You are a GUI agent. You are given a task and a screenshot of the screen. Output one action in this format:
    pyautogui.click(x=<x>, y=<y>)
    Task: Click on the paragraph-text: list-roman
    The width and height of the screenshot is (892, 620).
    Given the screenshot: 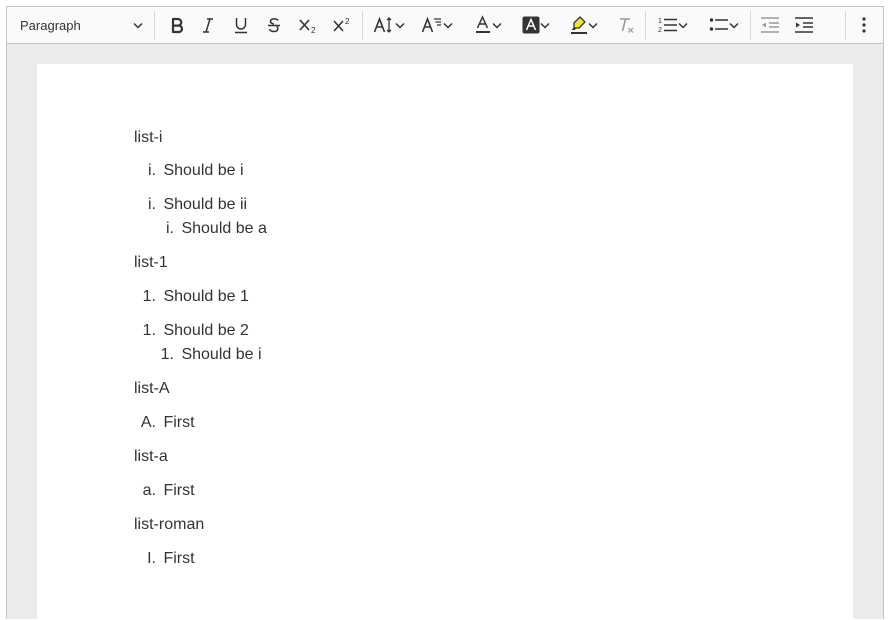 What is the action you would take?
    pyautogui.click(x=169, y=524)
    